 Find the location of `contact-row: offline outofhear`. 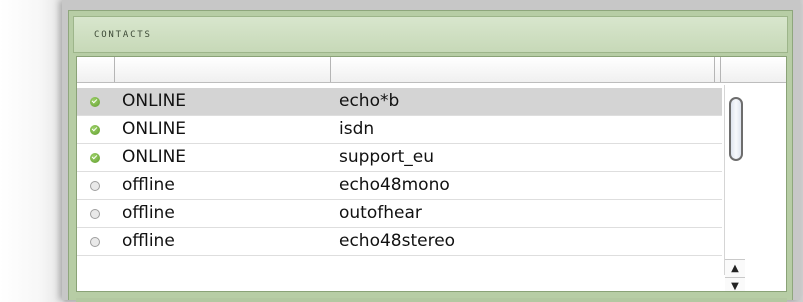

contact-row: offline outofhear is located at coordinates (399, 214).